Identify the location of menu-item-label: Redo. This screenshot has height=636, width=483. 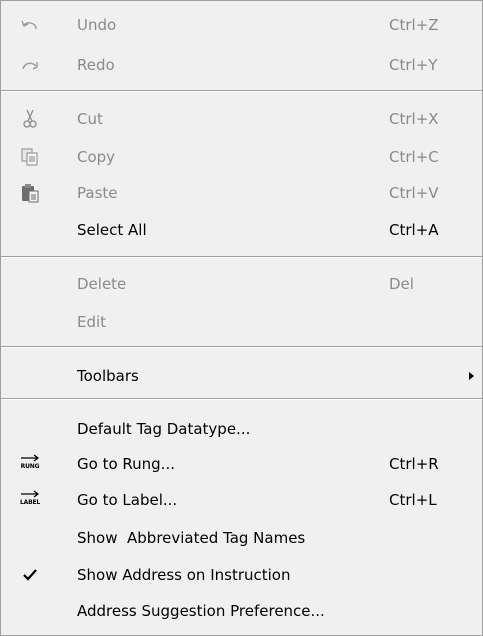
(96, 65).